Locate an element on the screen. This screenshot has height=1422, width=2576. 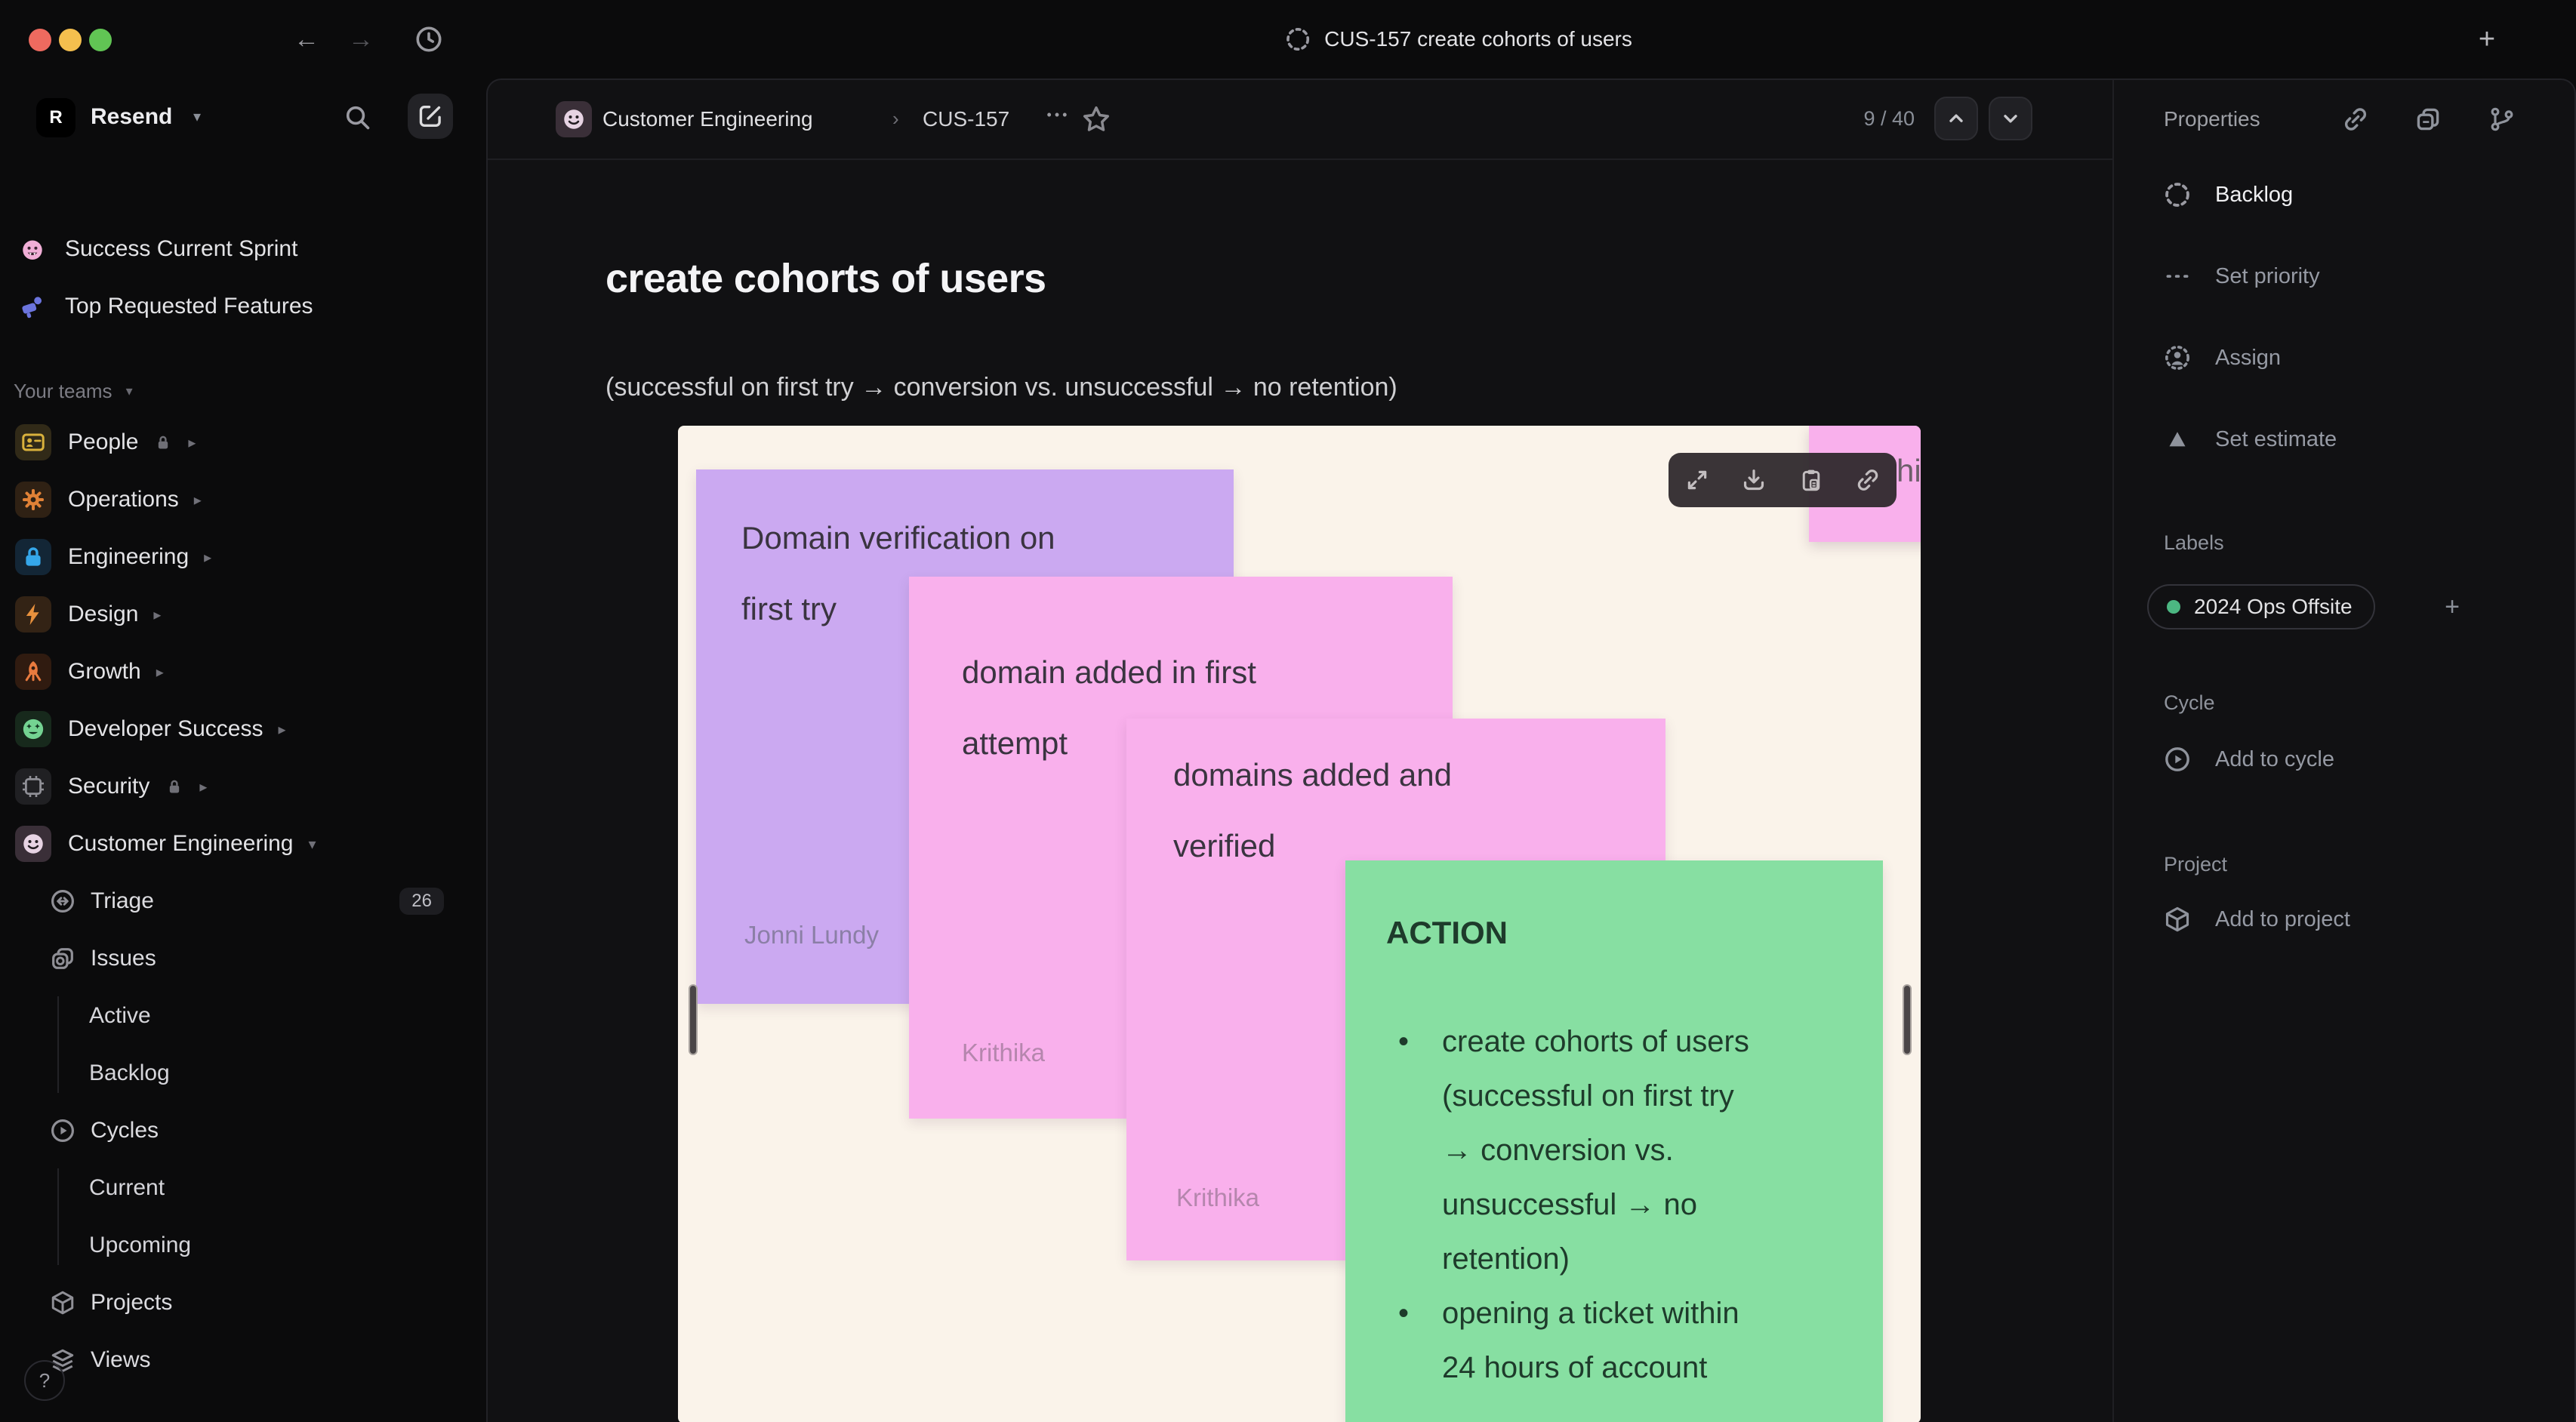
team-label: Design is located at coordinates (103, 614).